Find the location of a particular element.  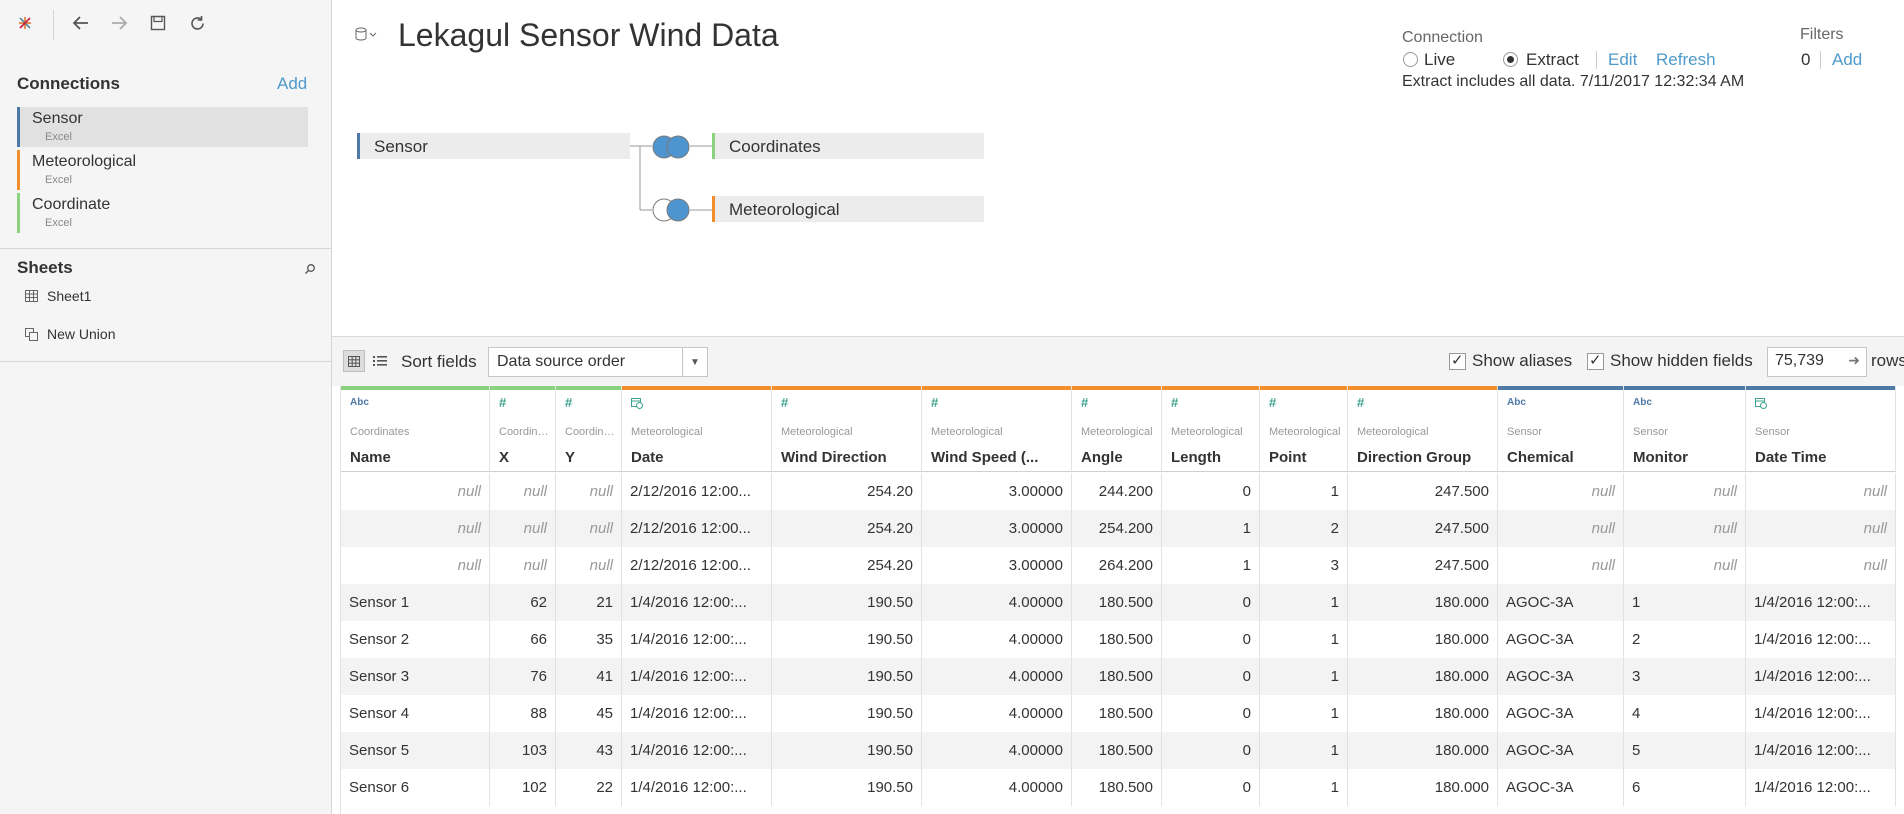

table-cell: 1 is located at coordinates (1211, 528).